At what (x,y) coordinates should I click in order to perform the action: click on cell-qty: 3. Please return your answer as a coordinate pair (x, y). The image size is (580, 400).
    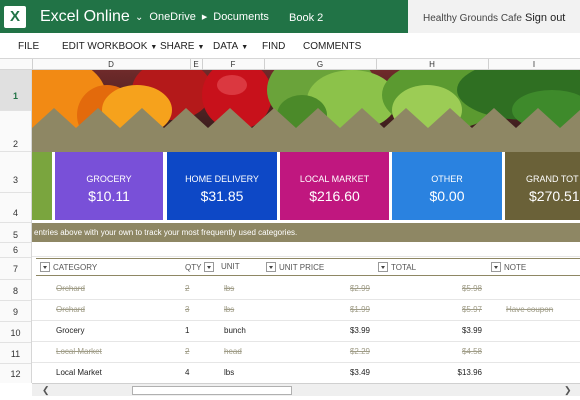
    Looking at the image, I should click on (192, 309).